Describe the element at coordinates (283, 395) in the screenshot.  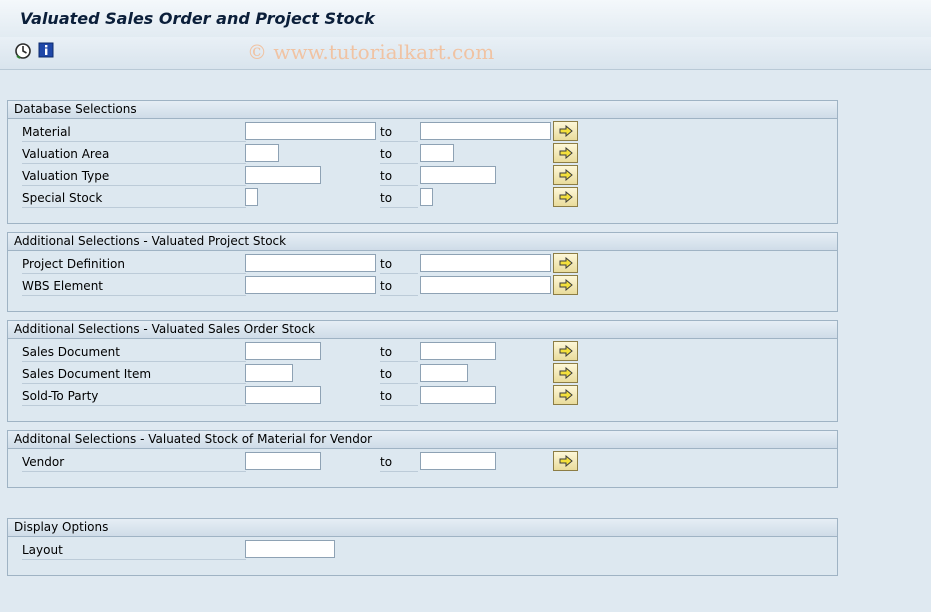
I see `sold-to-party-from-input` at that location.